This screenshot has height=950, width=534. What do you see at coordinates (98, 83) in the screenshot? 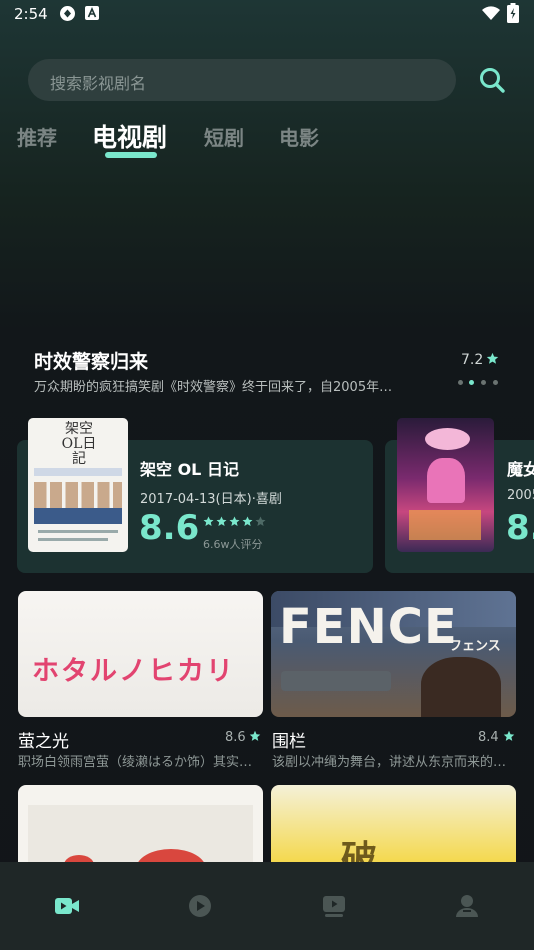
I see `search-placeholder: 搜索影视剧名` at bounding box center [98, 83].